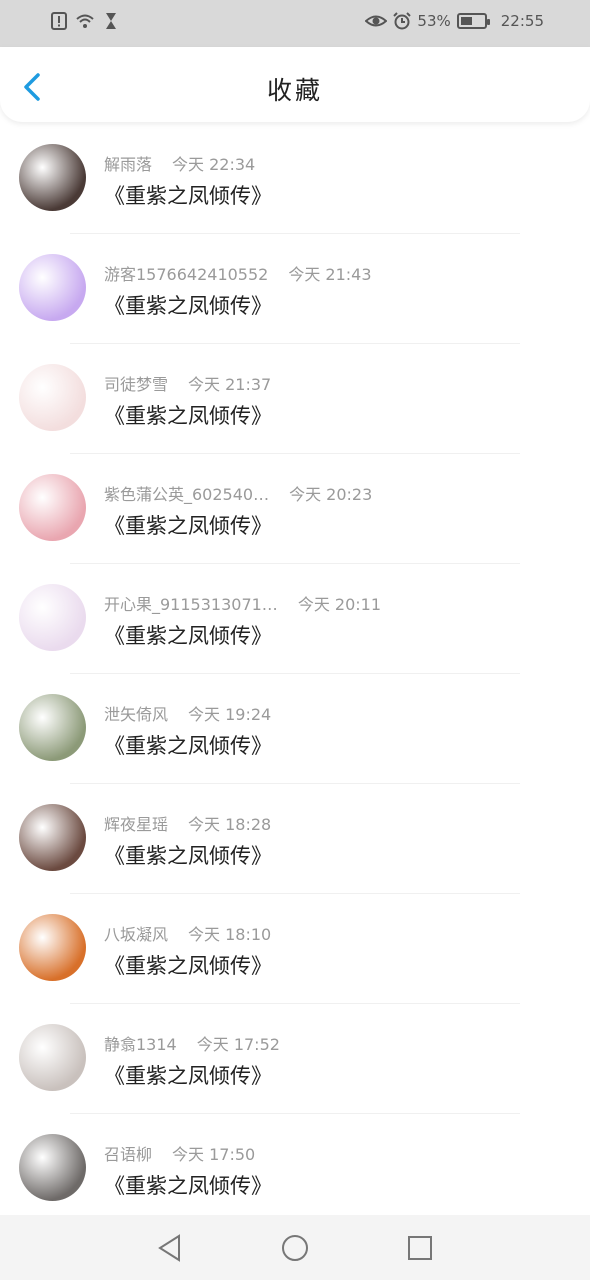 Image resolution: width=590 pixels, height=1280 pixels. Describe the element at coordinates (238, 1044) in the screenshot. I see `timestamp: 今天 17:52` at that location.